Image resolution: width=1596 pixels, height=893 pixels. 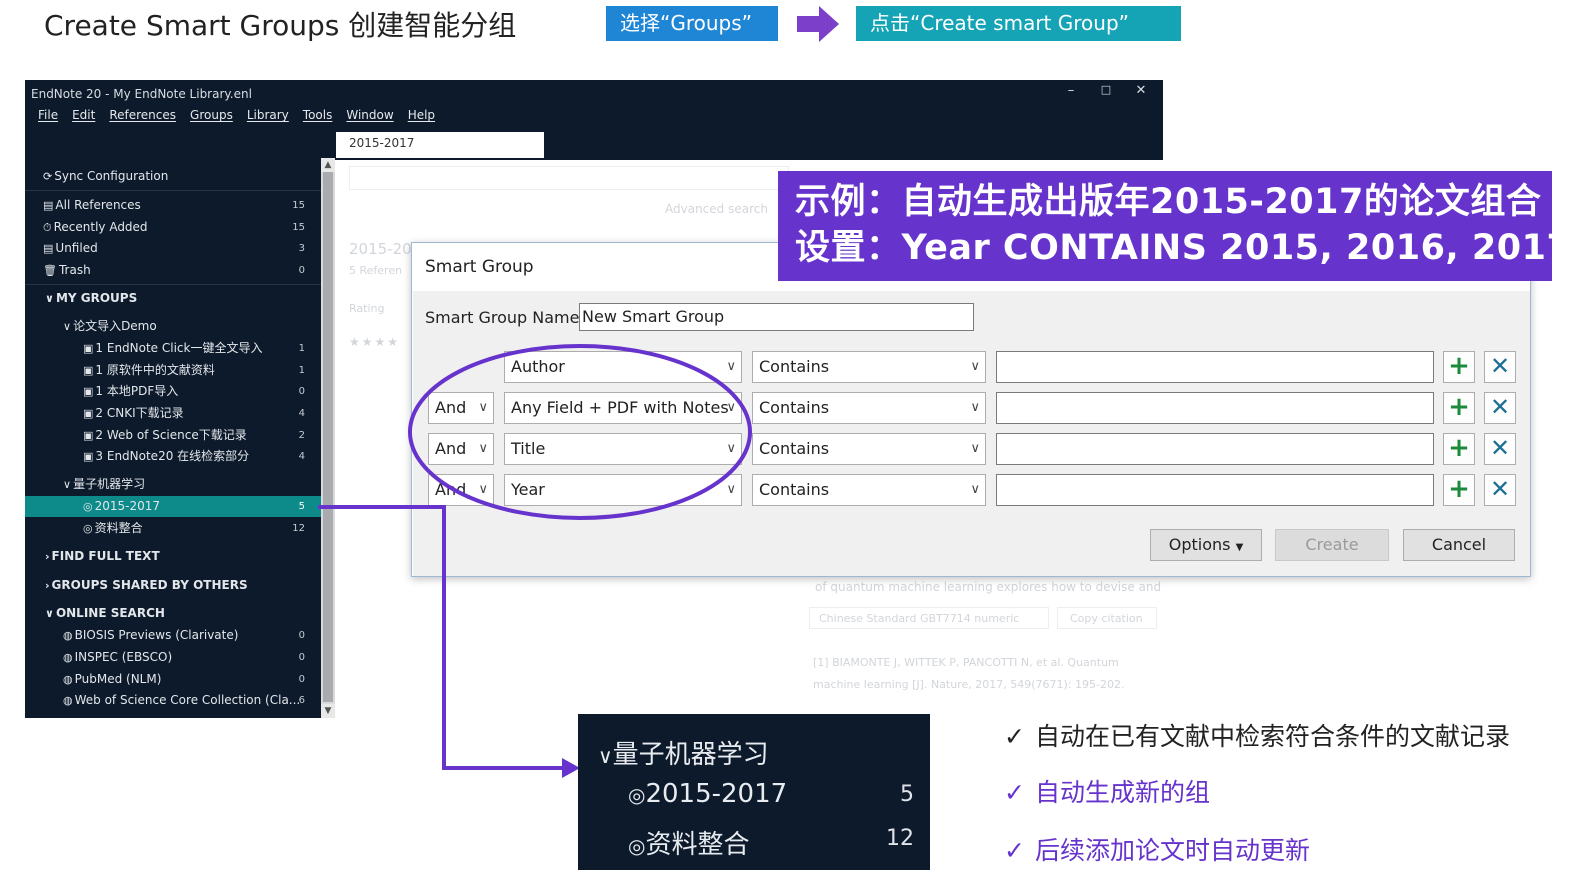 I want to click on field-select-1: Author ∨, so click(x=623, y=367).